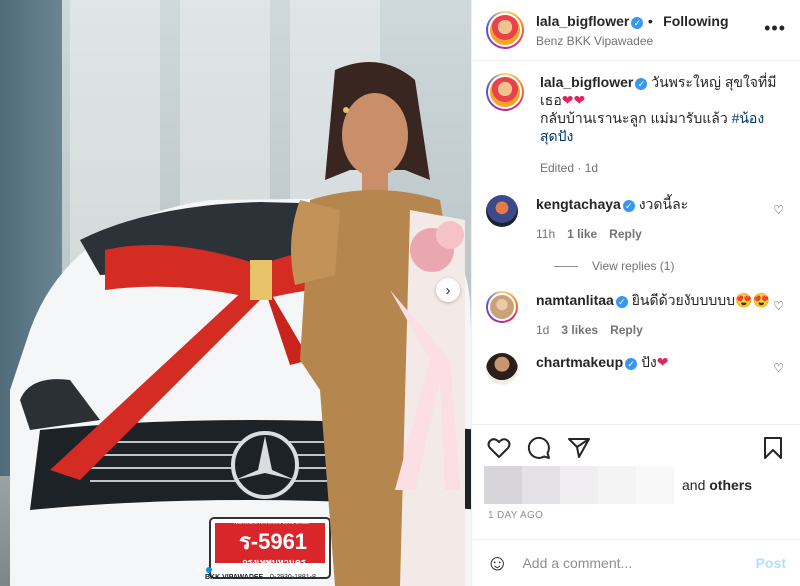  Describe the element at coordinates (579, 448) in the screenshot. I see `share-paper-plane-icon` at that location.